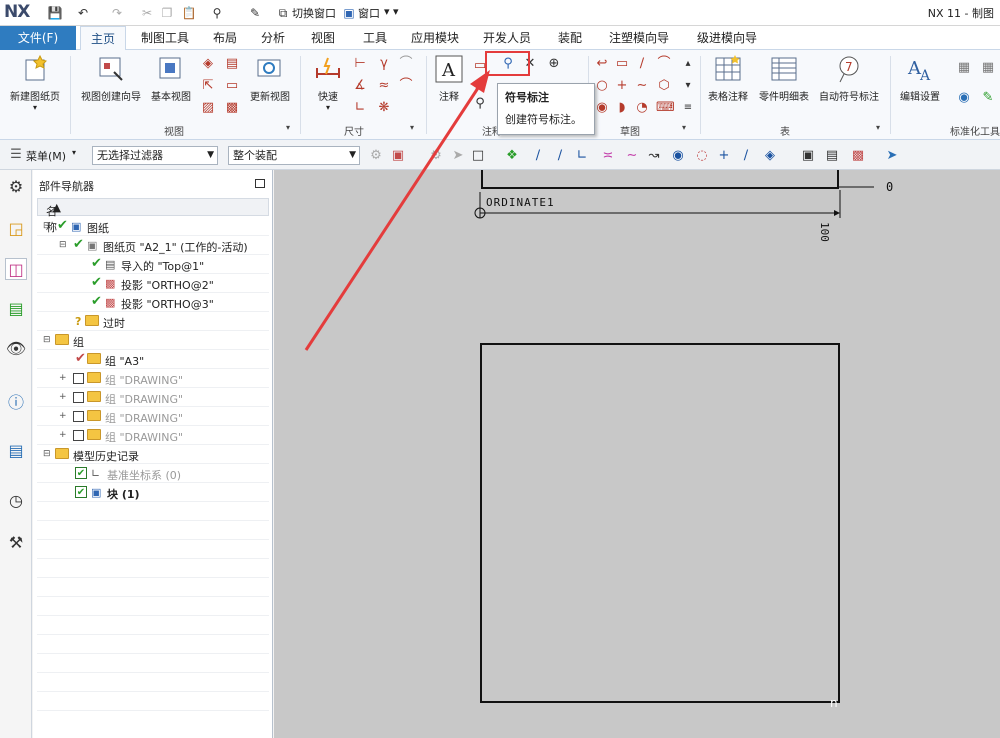 The image size is (1000, 738). I want to click on sketch-rectangle-icon: ▭, so click(622, 64).